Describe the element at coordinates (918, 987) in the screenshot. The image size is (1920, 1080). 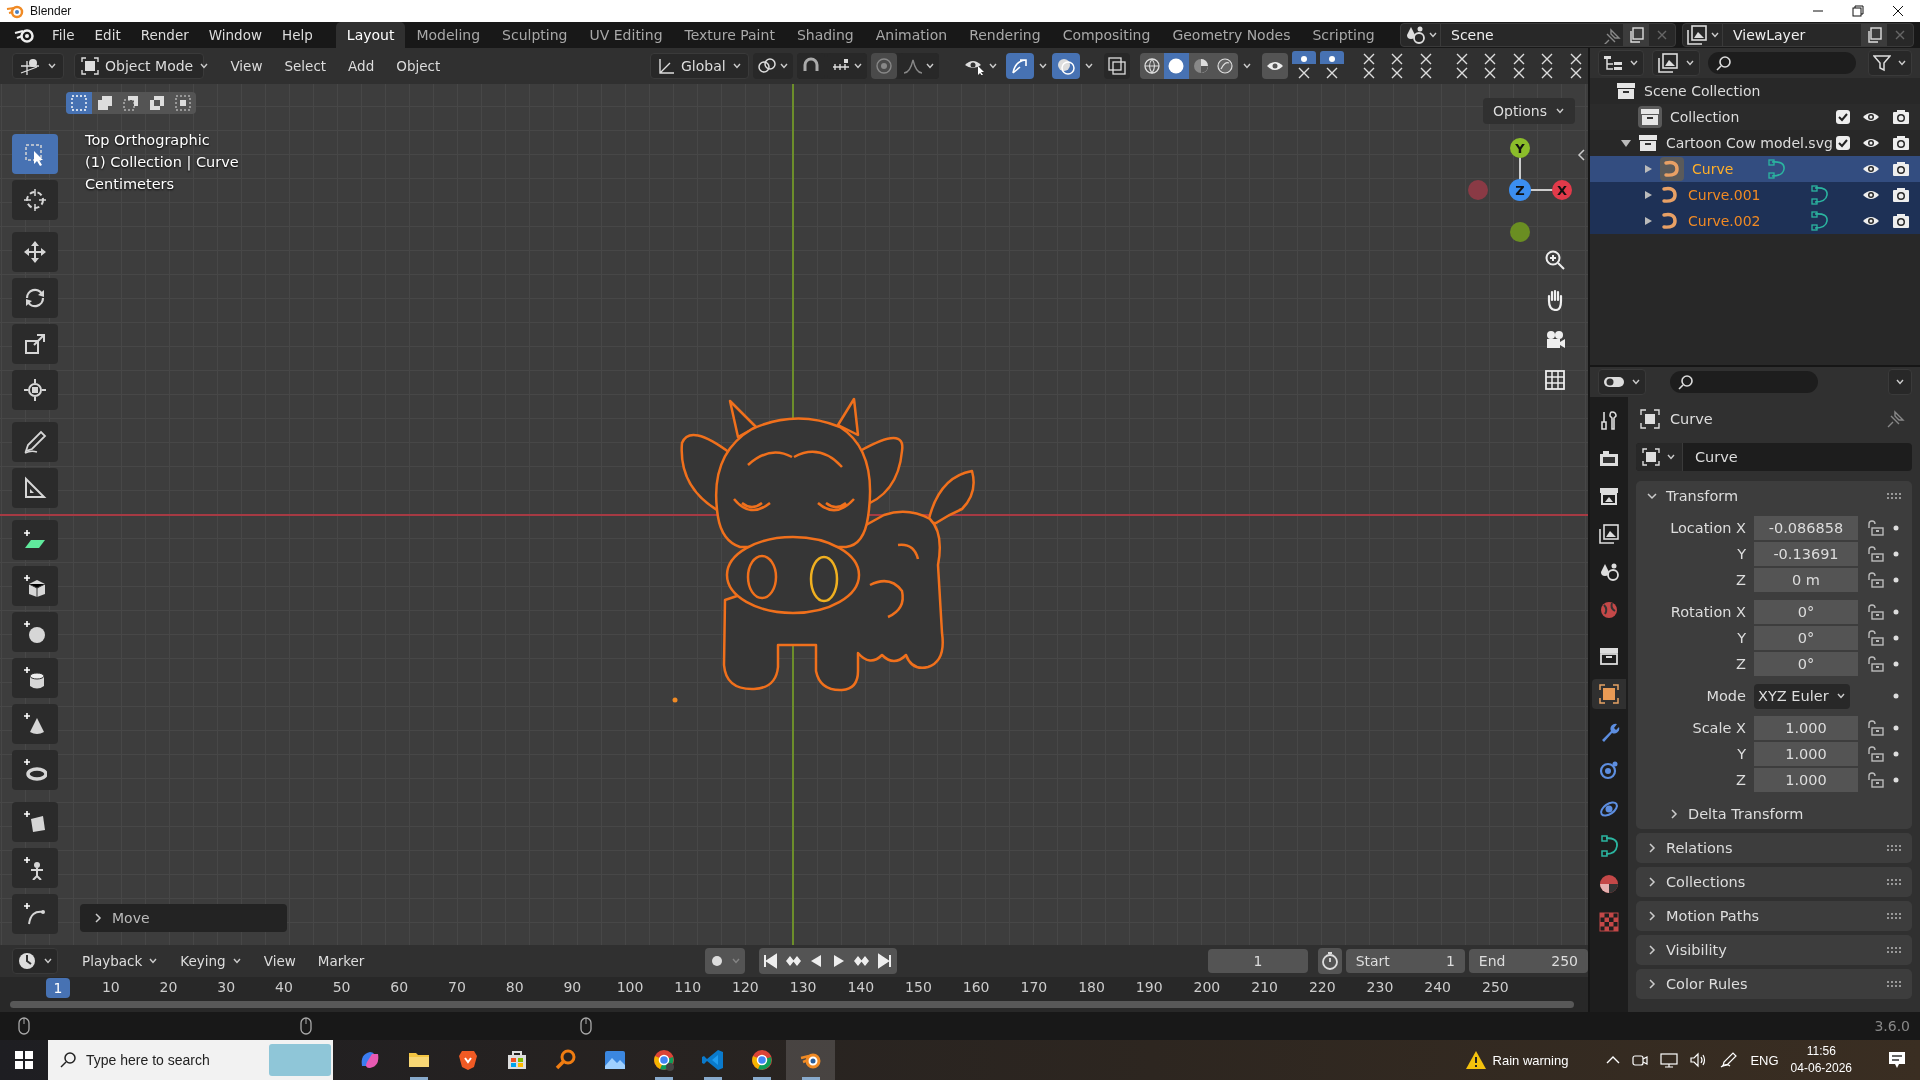
I see `frame-number: 150` at that location.